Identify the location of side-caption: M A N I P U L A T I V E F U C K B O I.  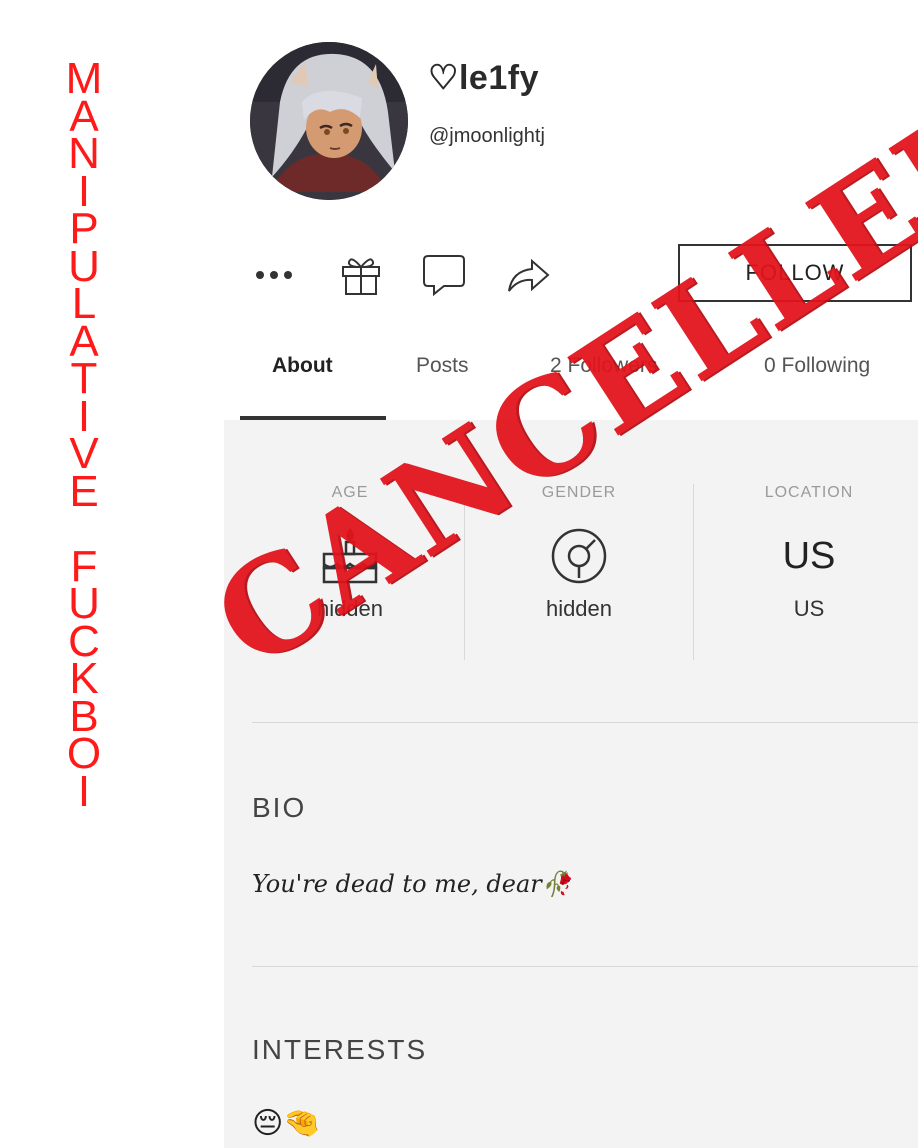
(84, 436).